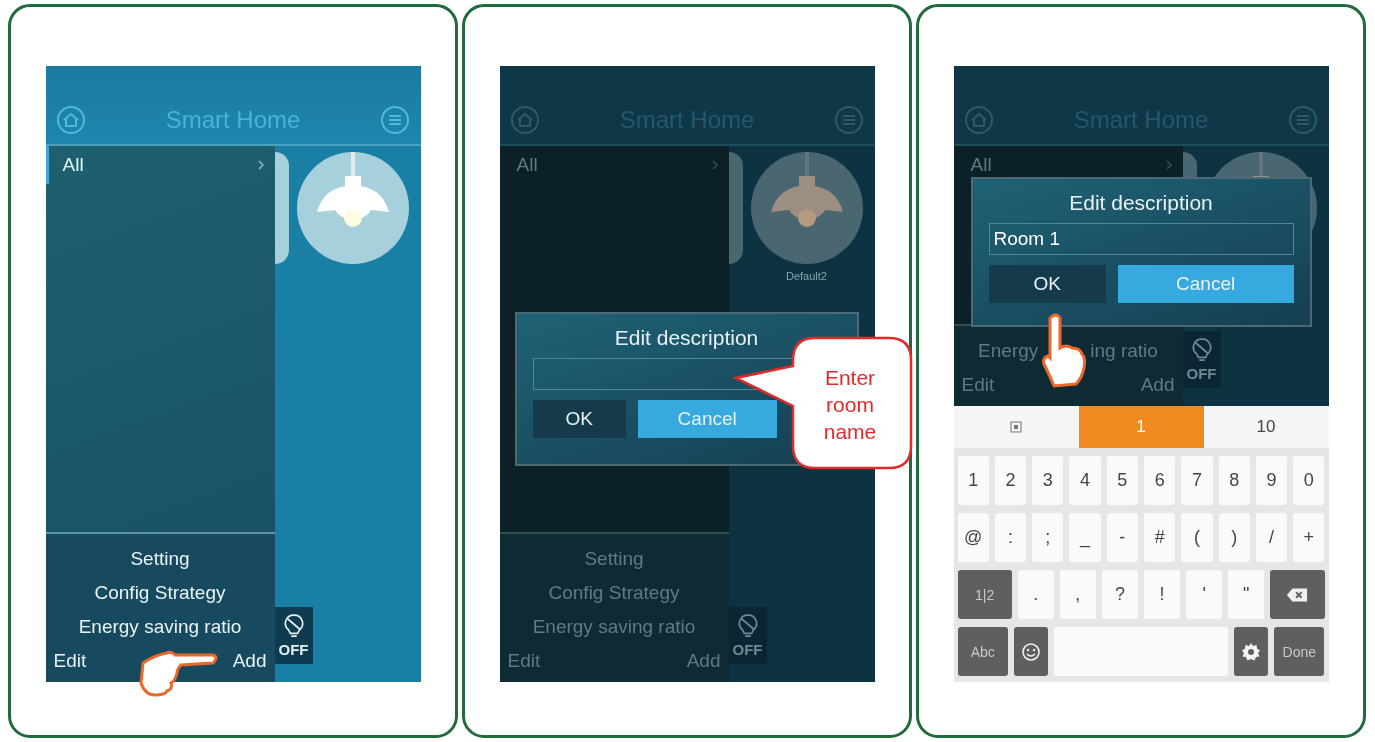  I want to click on callout-text: Enter room name, so click(850, 405).